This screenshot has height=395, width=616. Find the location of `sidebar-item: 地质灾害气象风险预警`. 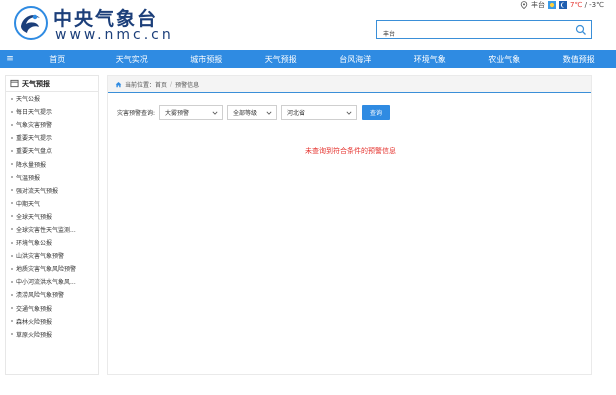

sidebar-item: 地质灾害气象风险预警 is located at coordinates (52, 268).